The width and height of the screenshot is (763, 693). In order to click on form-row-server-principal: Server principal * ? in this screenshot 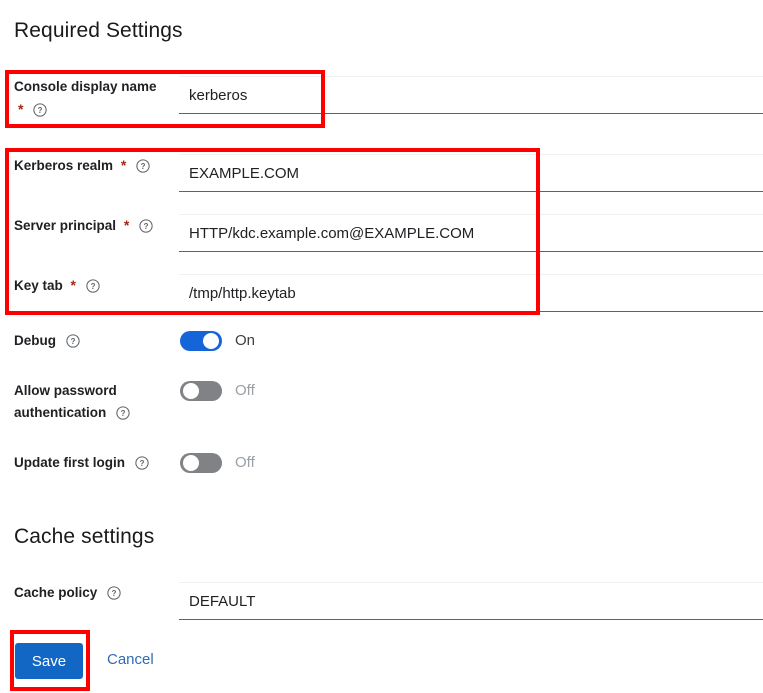, I will do `click(381, 244)`.